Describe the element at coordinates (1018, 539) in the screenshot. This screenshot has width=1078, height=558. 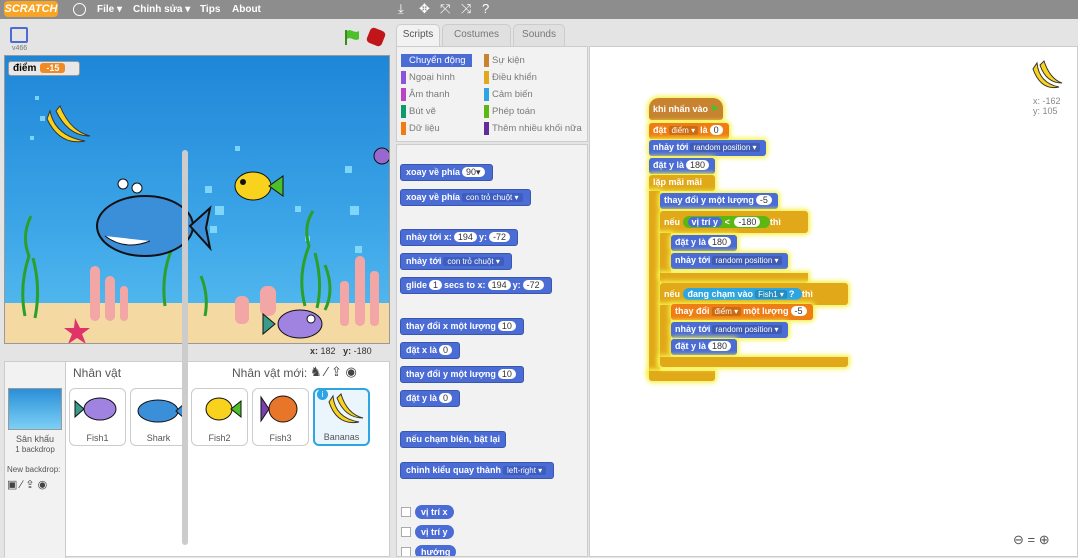
I see `zoom-out-icon: ⊖` at that location.